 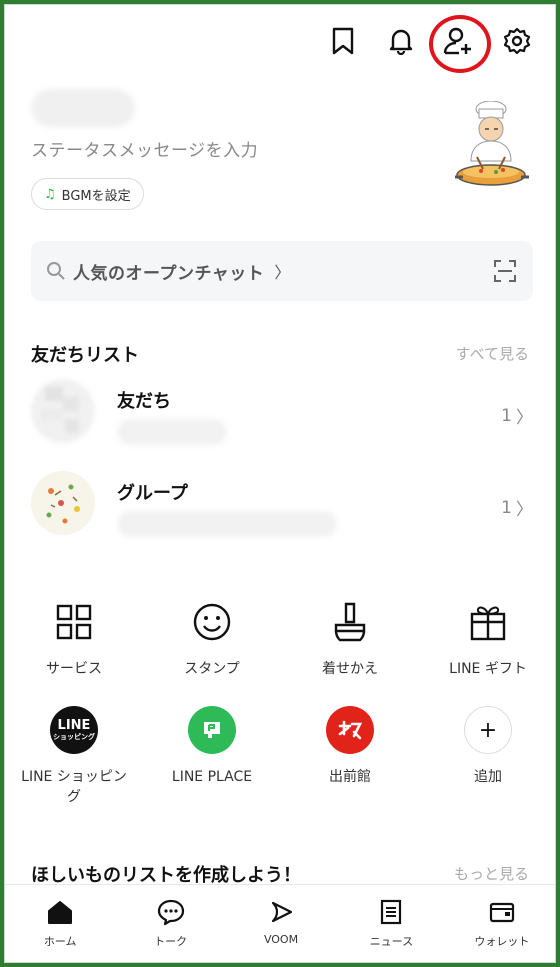 I want to click on plus-icon: +, so click(x=488, y=730).